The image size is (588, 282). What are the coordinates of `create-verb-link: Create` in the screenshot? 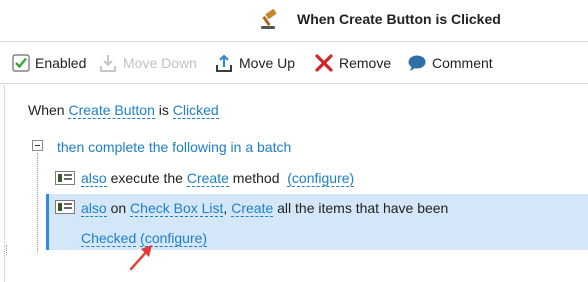 It's located at (252, 208).